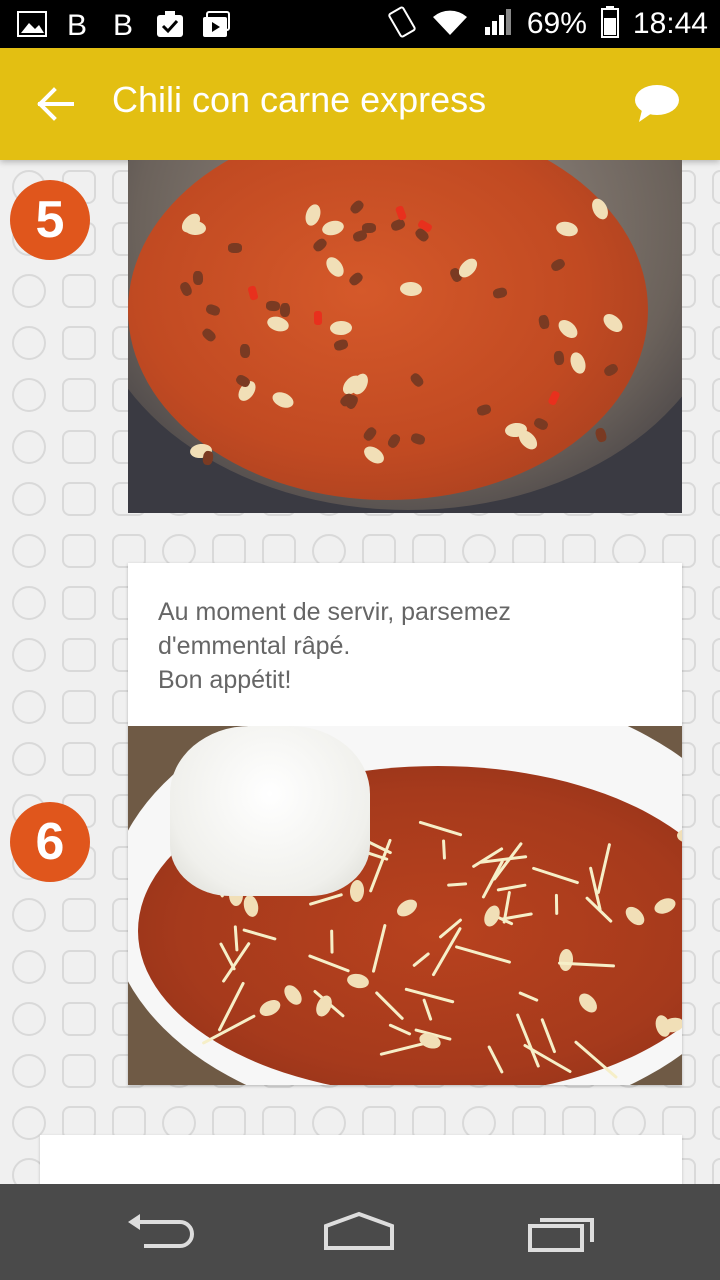 The width and height of the screenshot is (720, 1280). What do you see at coordinates (561, 1232) in the screenshot?
I see `recent-apps-icon` at bounding box center [561, 1232].